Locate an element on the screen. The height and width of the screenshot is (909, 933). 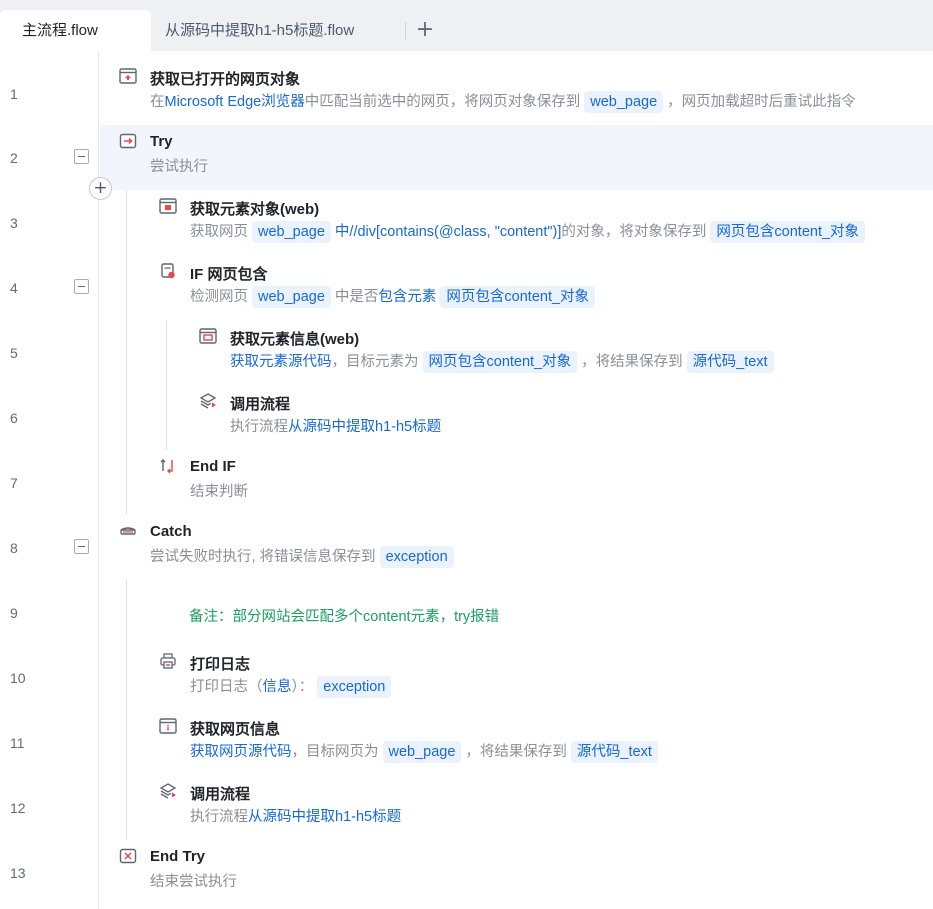
desc-text: 尝试失败时执行, 将错误信息保存到 is located at coordinates (263, 557).